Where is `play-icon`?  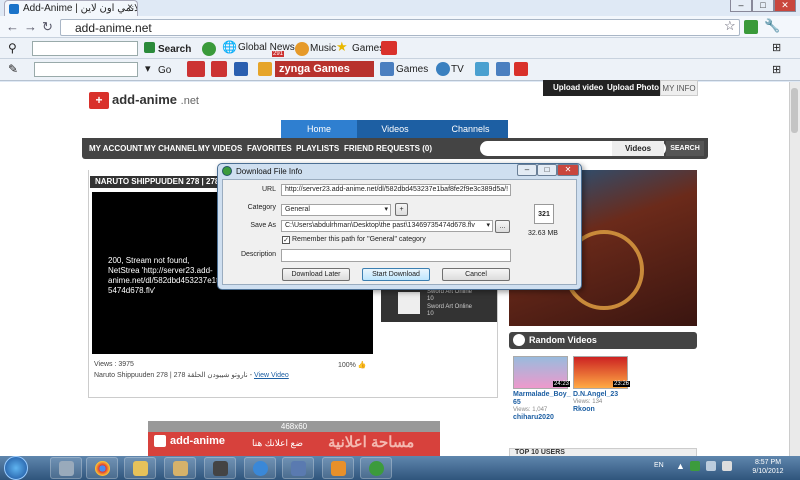
play-icon is located at coordinates (196, 69).